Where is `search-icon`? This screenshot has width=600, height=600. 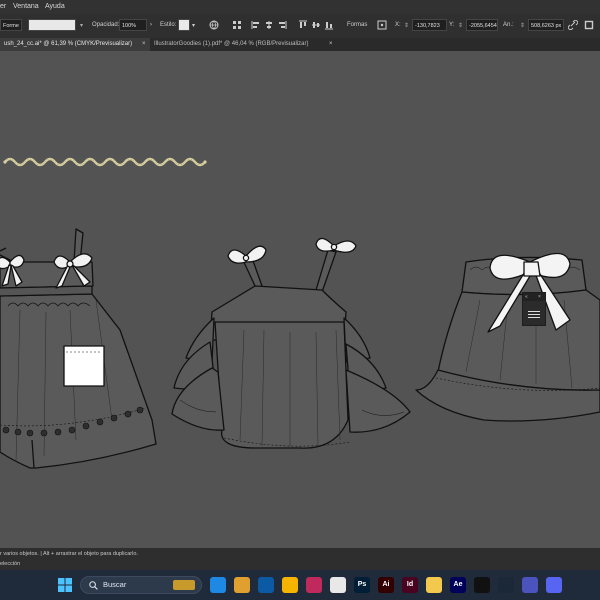
search-icon is located at coordinates (93, 585).